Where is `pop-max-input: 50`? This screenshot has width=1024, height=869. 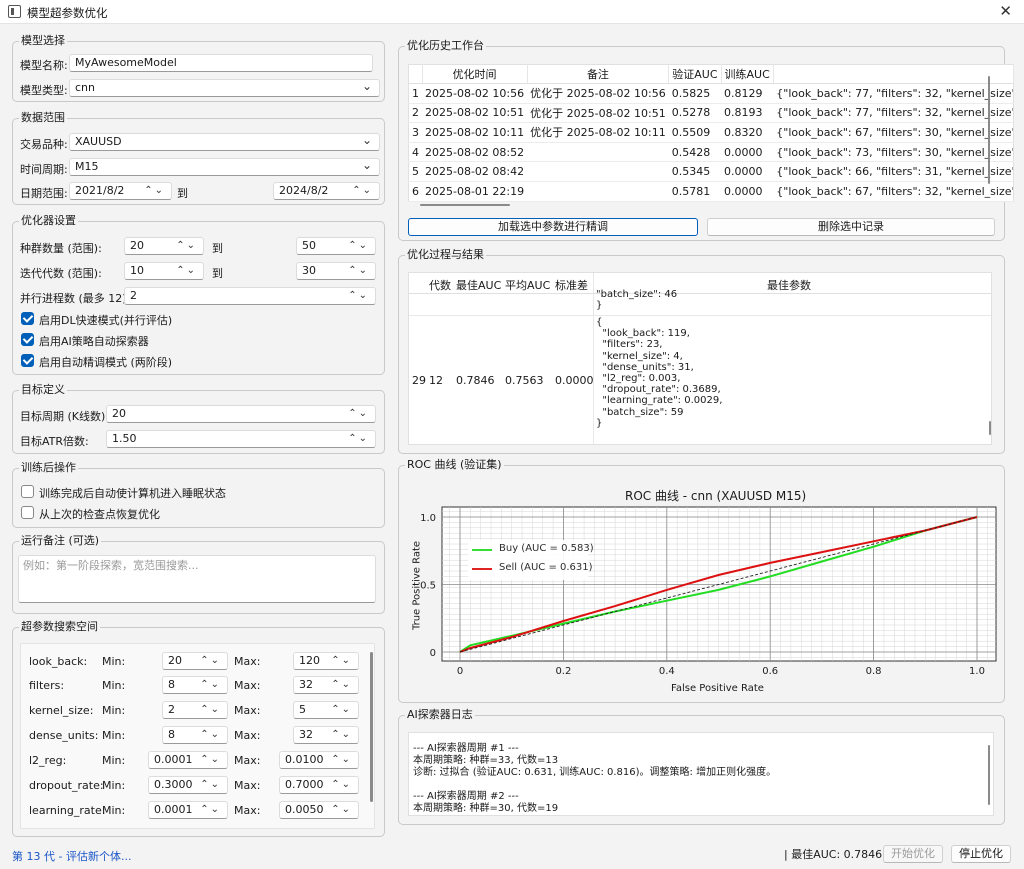
pop-max-input: 50 is located at coordinates (336, 246).